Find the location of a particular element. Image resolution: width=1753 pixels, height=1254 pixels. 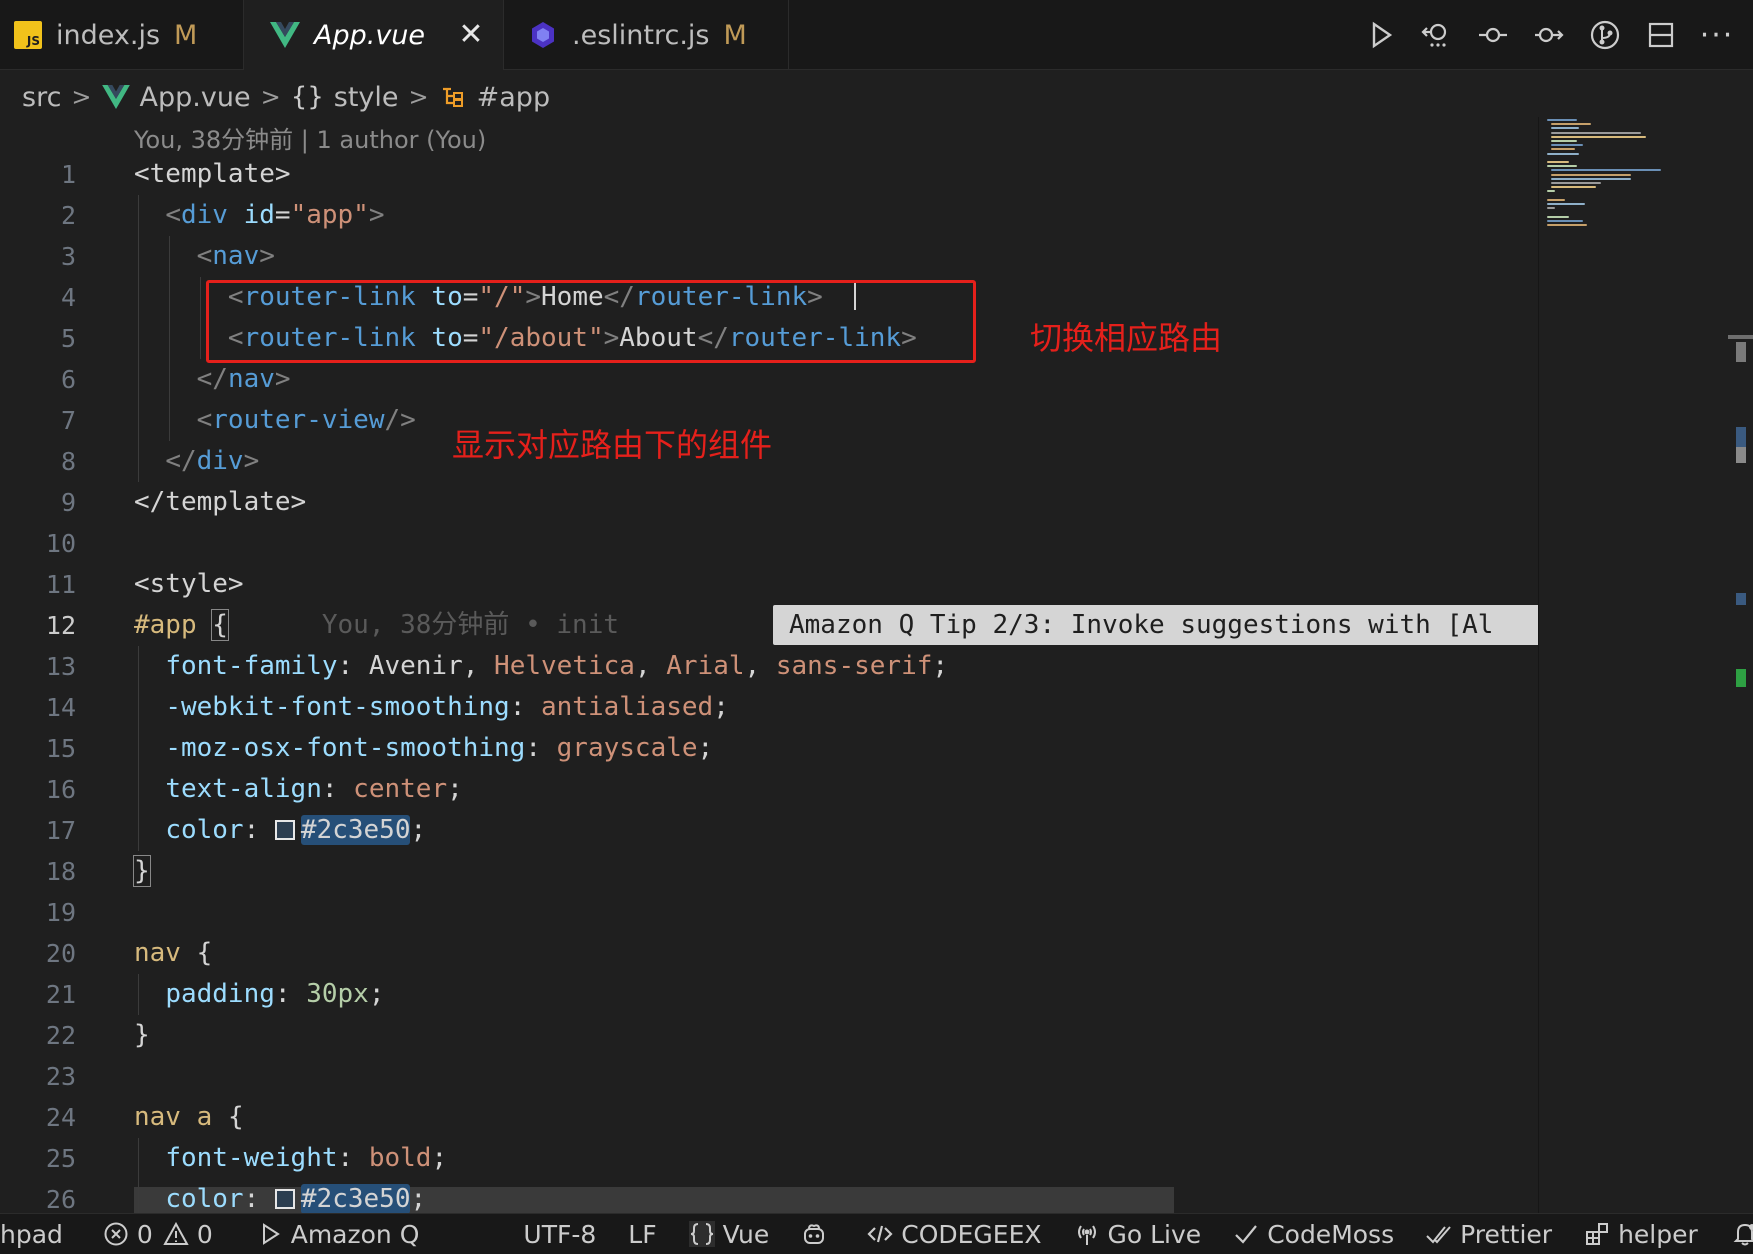

scrollbar-thumb is located at coordinates (1741, 352).